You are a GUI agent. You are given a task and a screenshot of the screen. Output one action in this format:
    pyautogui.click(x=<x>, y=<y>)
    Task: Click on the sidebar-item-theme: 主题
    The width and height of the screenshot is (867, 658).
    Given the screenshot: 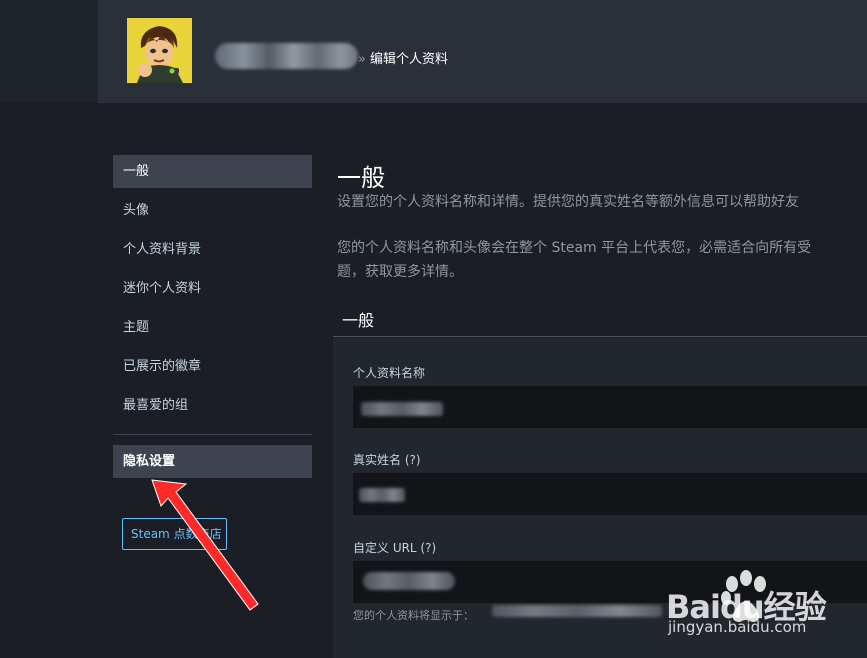 What is the action you would take?
    pyautogui.click(x=212, y=327)
    